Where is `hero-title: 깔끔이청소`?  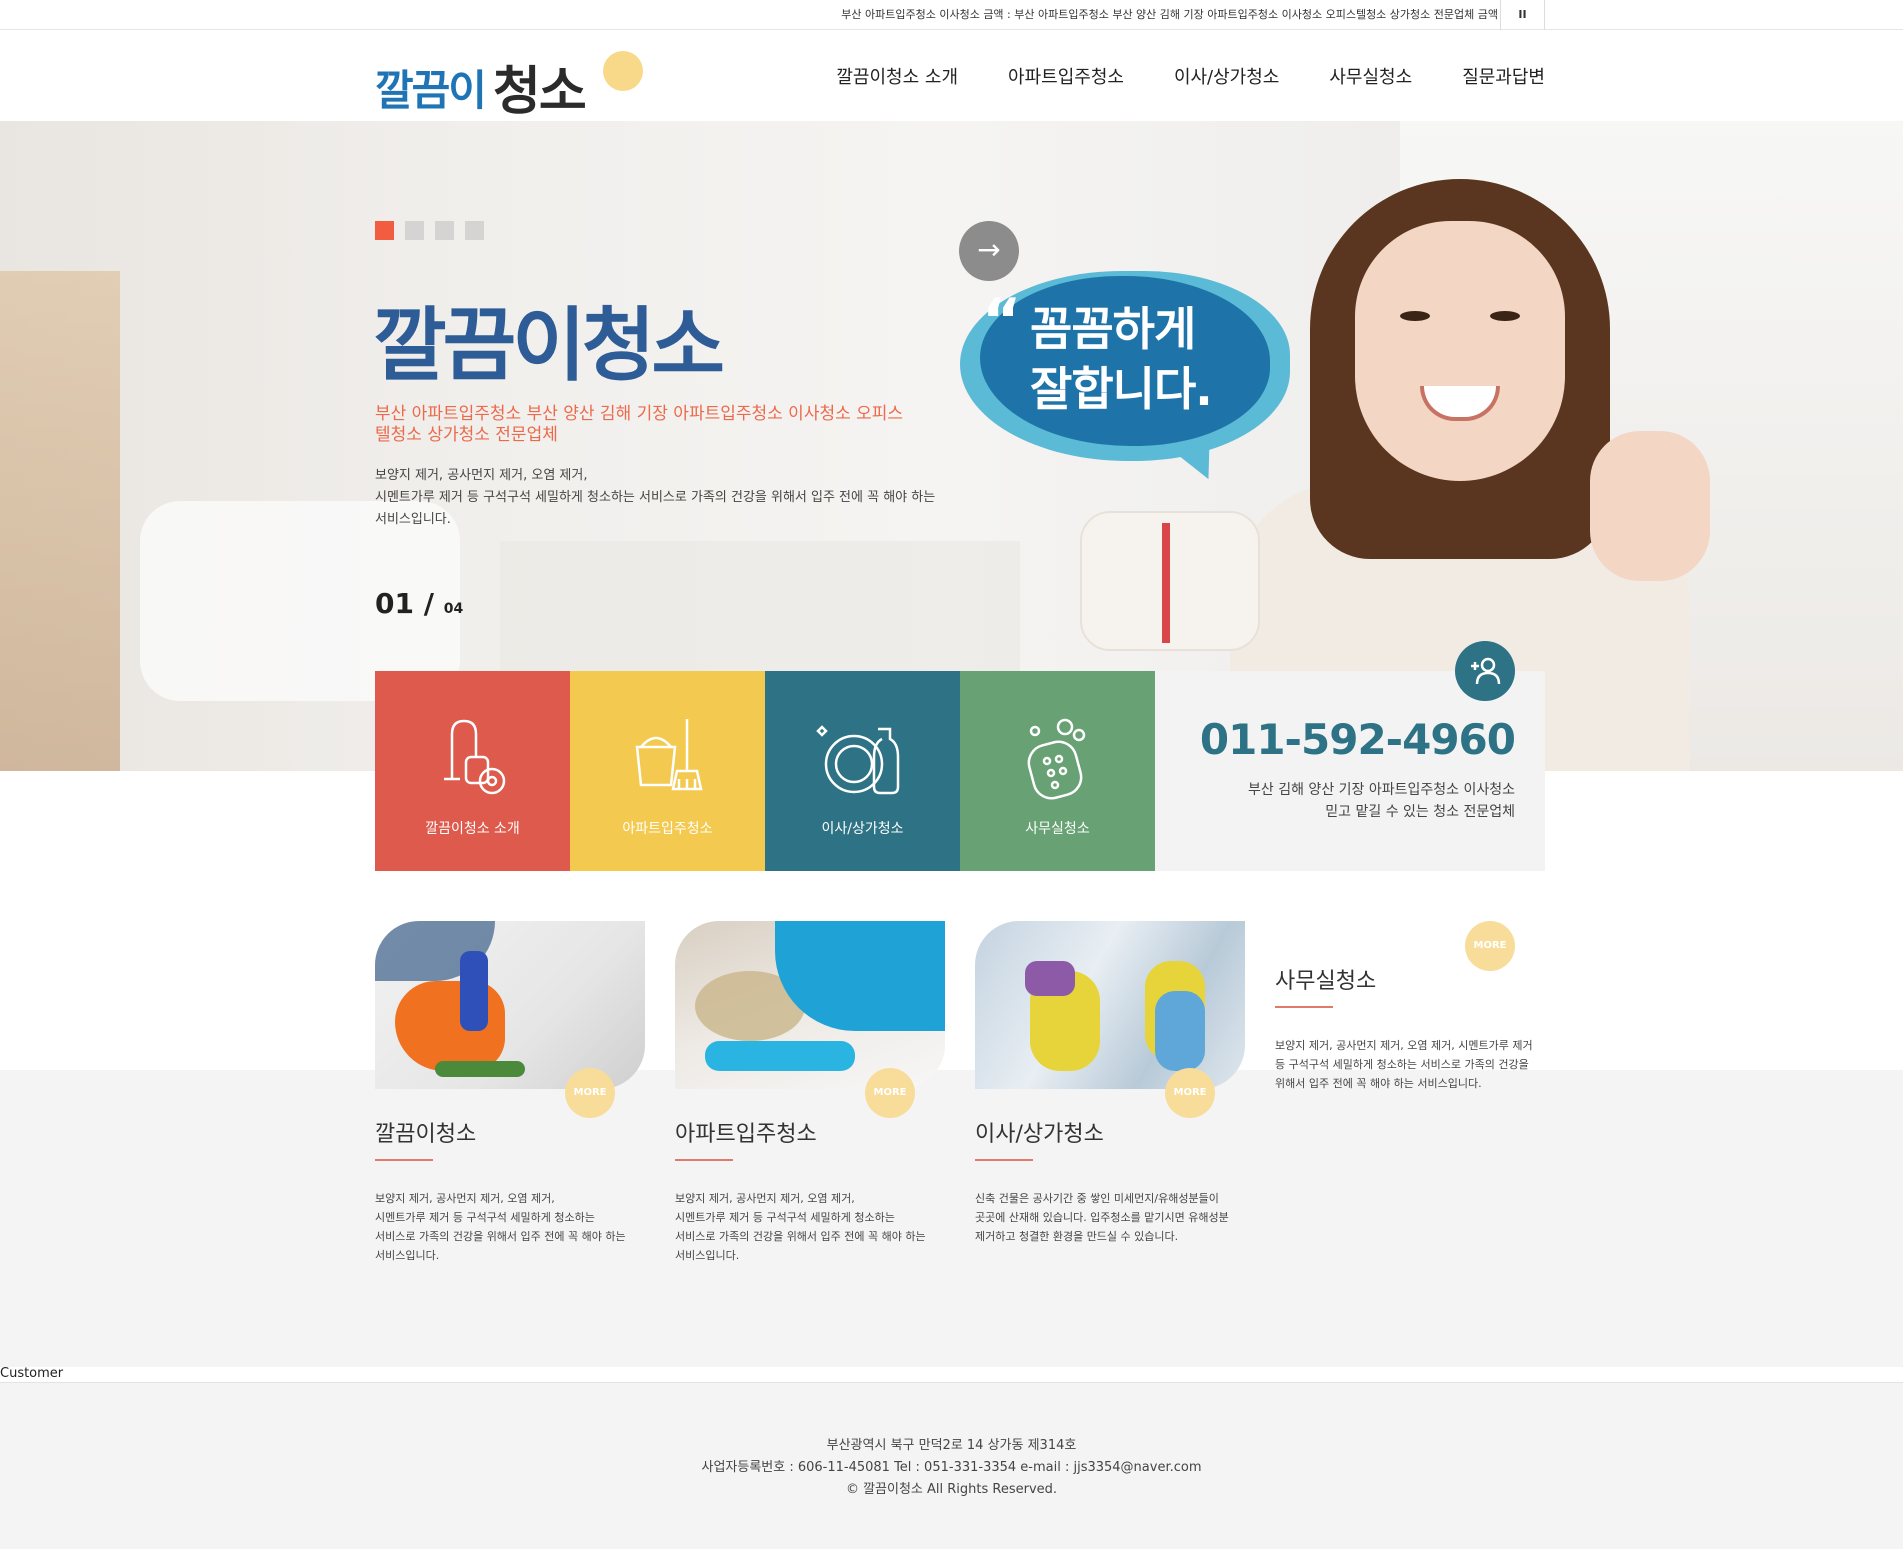 hero-title: 깔끔이청소 is located at coordinates (549, 345).